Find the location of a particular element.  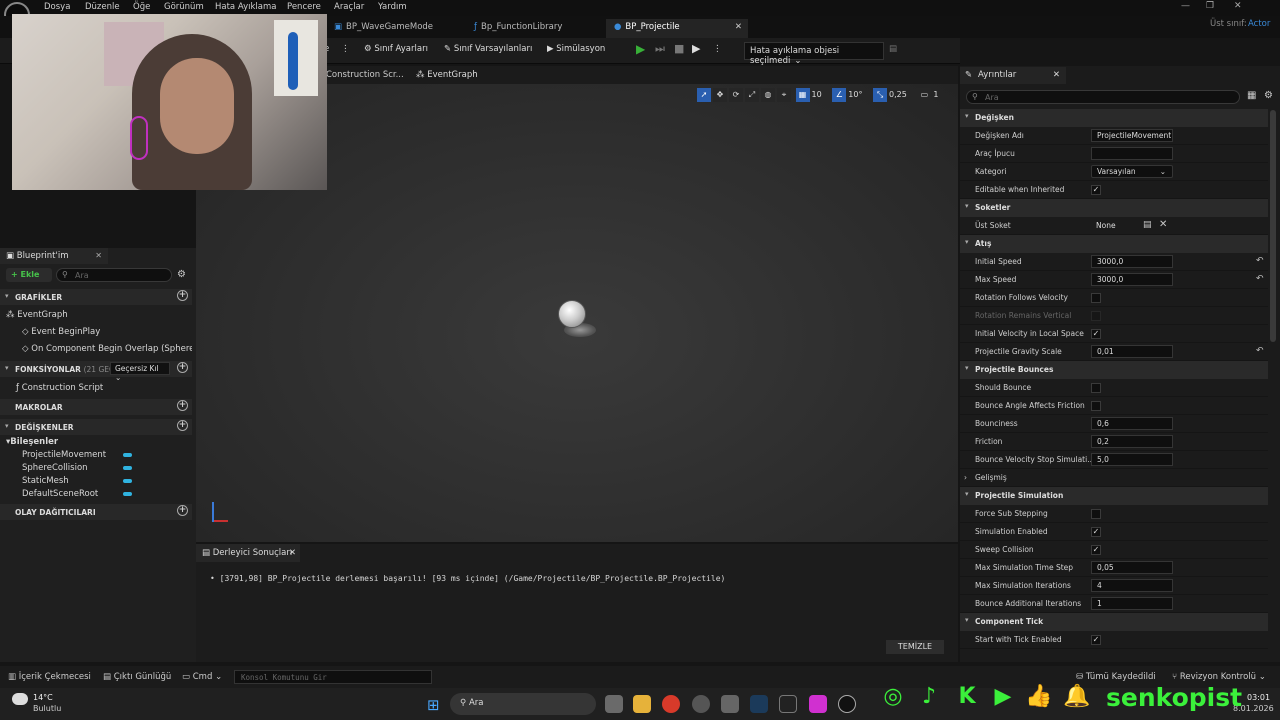

console-command-input: Konsol Komutunu Gir is located at coordinates (333, 677).